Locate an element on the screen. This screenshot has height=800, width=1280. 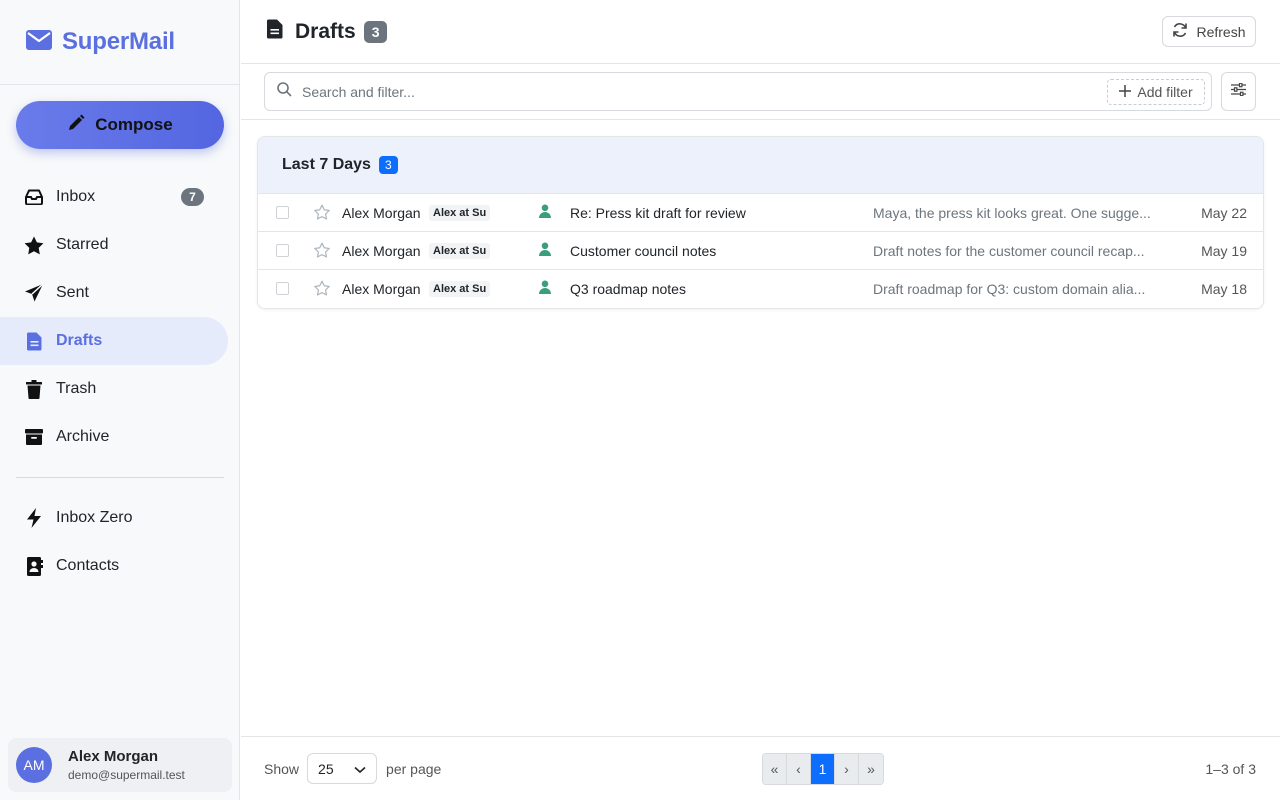
refresh-icon is located at coordinates (1180, 31).